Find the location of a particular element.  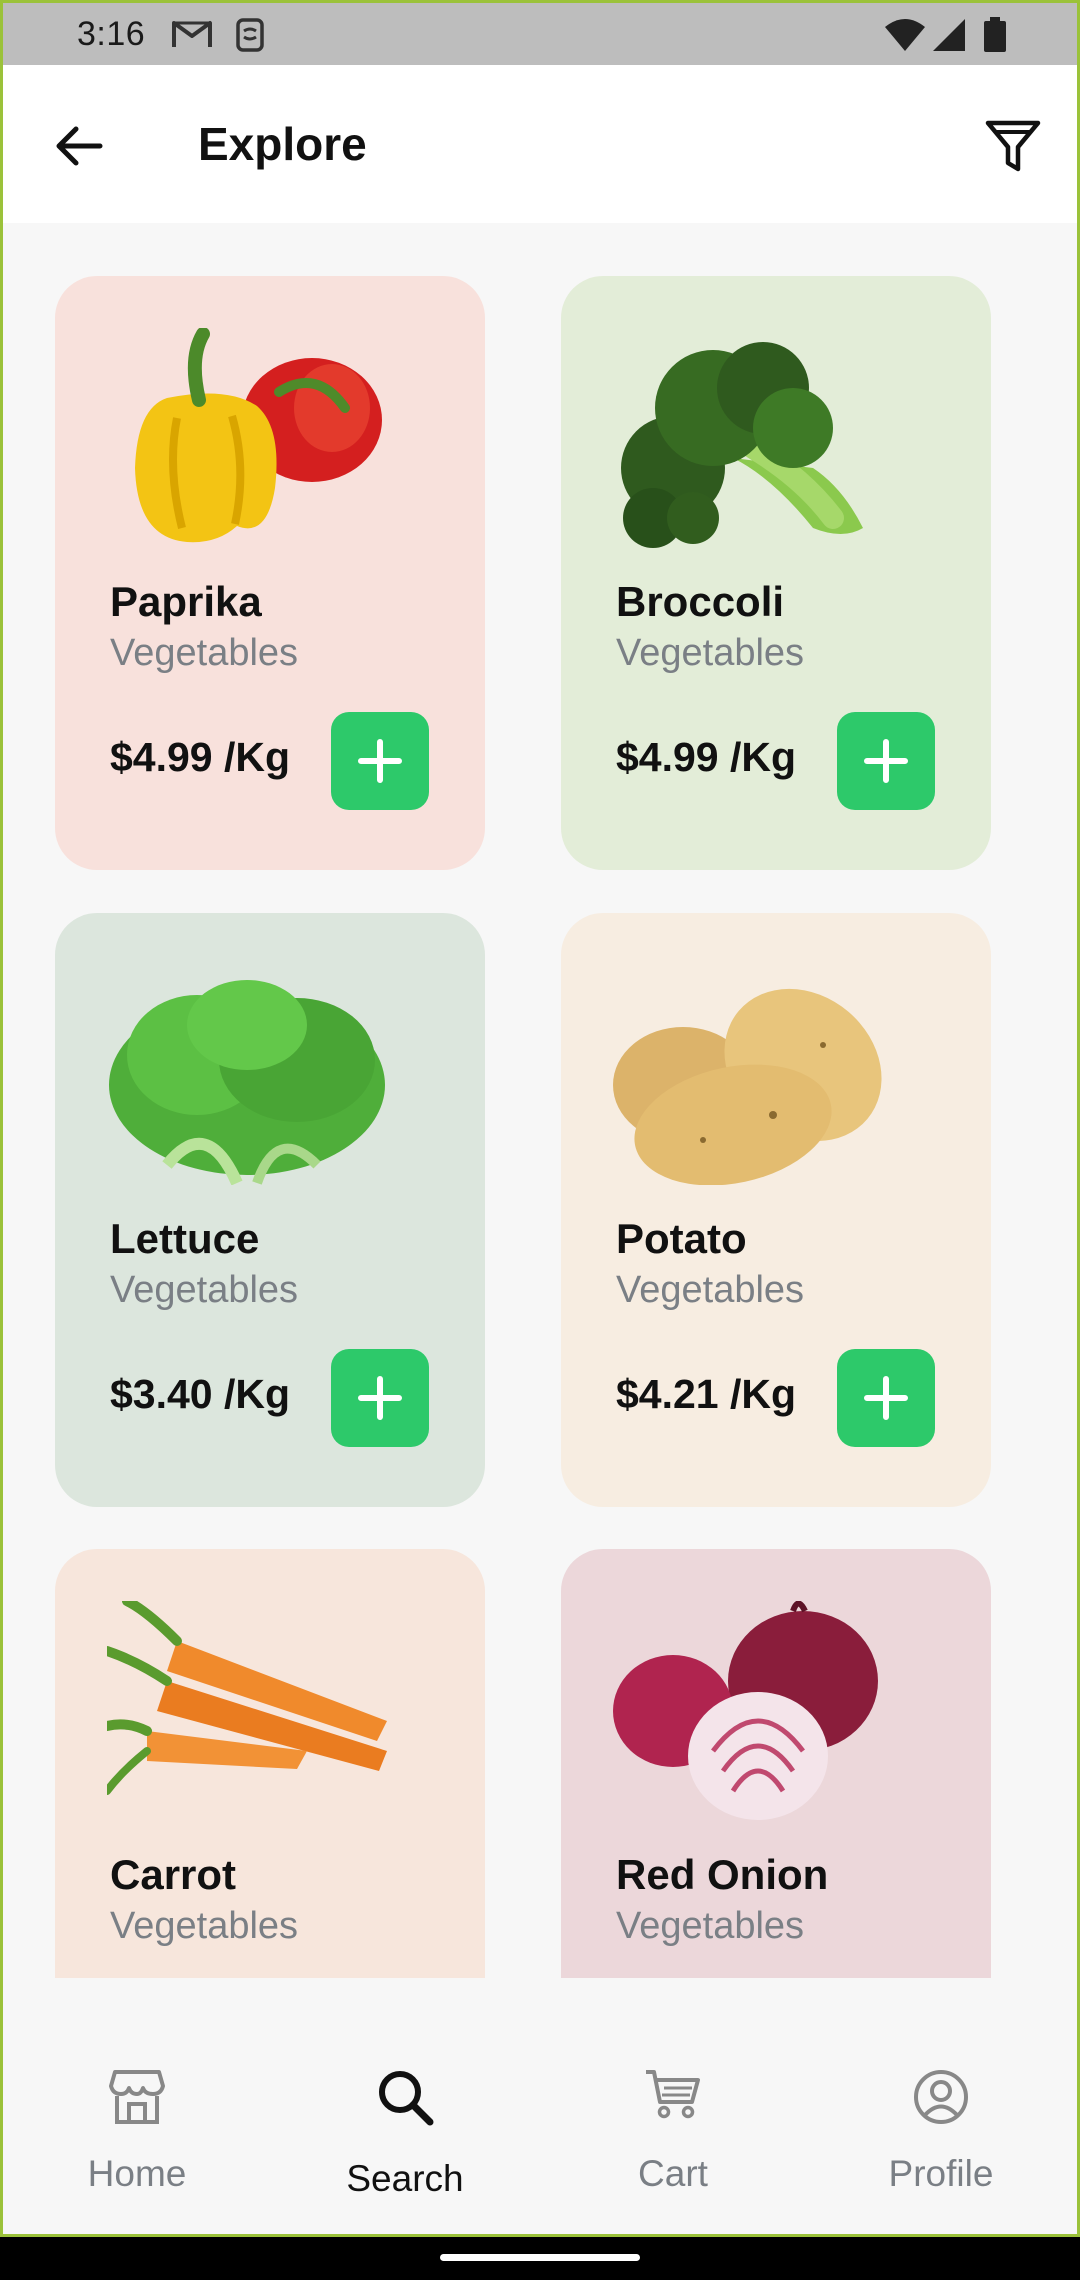

product-card-paprika: Paprika Vegetables $4.99 /Kg is located at coordinates (270, 573).